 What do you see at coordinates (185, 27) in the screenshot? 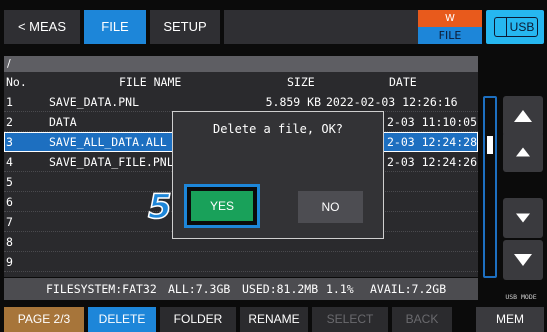
I see `tab-setup: SETUP` at bounding box center [185, 27].